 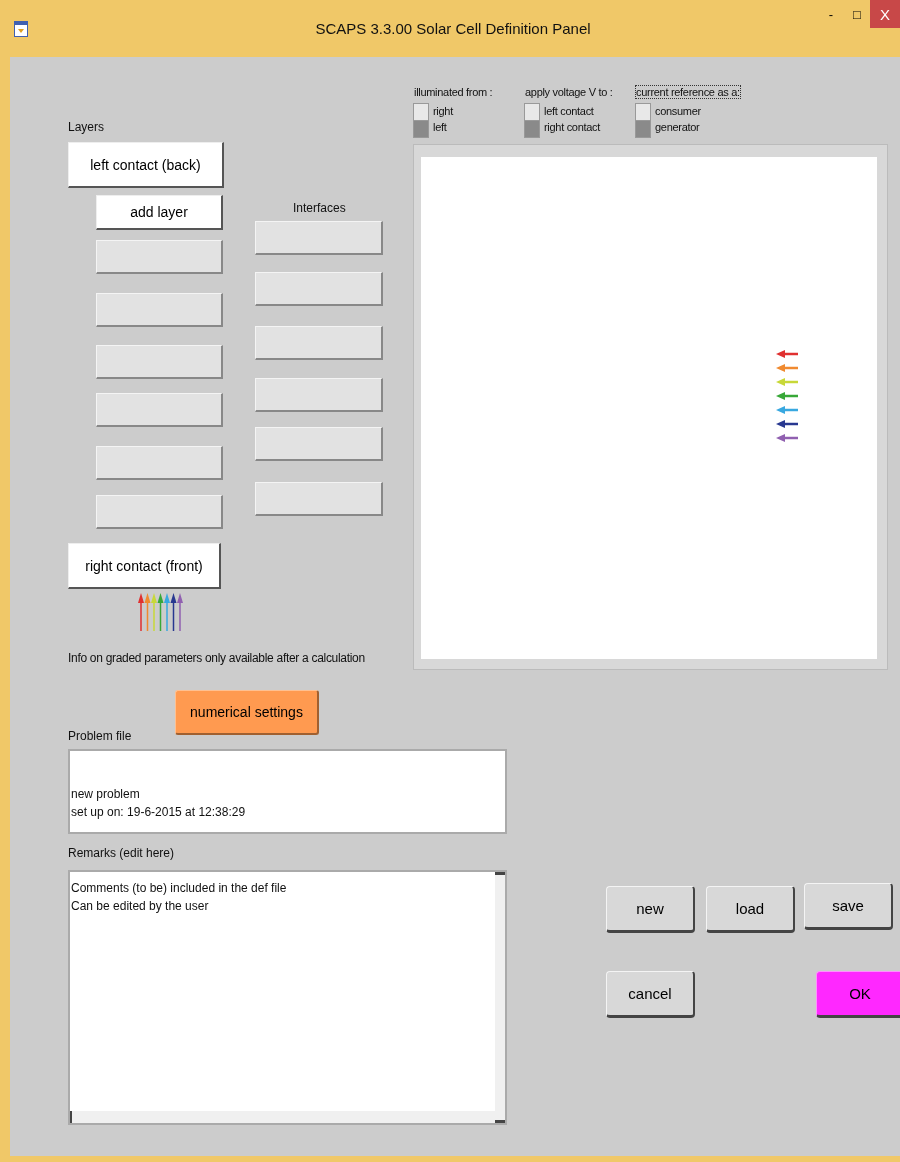 I want to click on remarks-line: Can be edited by the user, so click(x=140, y=906).